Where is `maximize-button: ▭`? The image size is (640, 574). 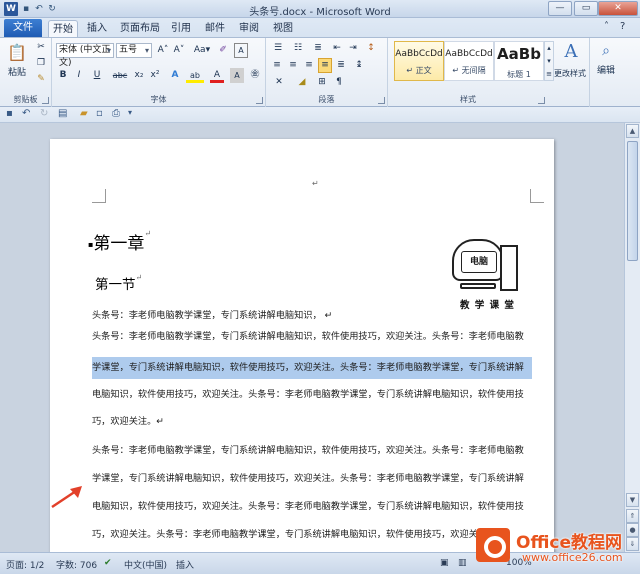
maximize-button: ▭ is located at coordinates (586, 8).